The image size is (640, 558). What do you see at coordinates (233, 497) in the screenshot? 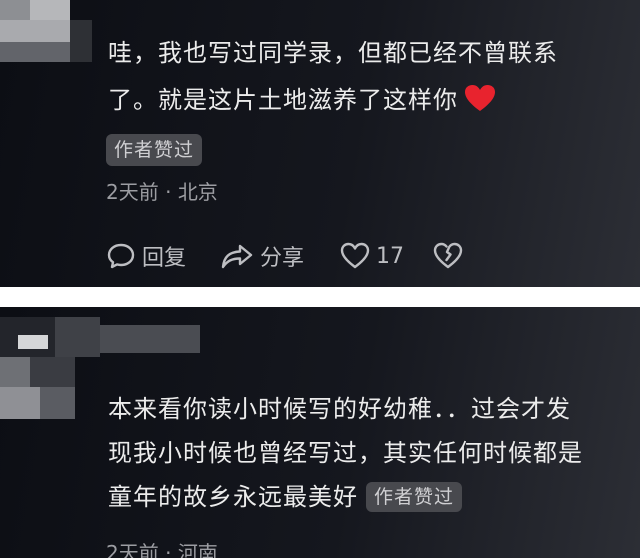
I see `comment-line: 童年的故乡永远最美好` at bounding box center [233, 497].